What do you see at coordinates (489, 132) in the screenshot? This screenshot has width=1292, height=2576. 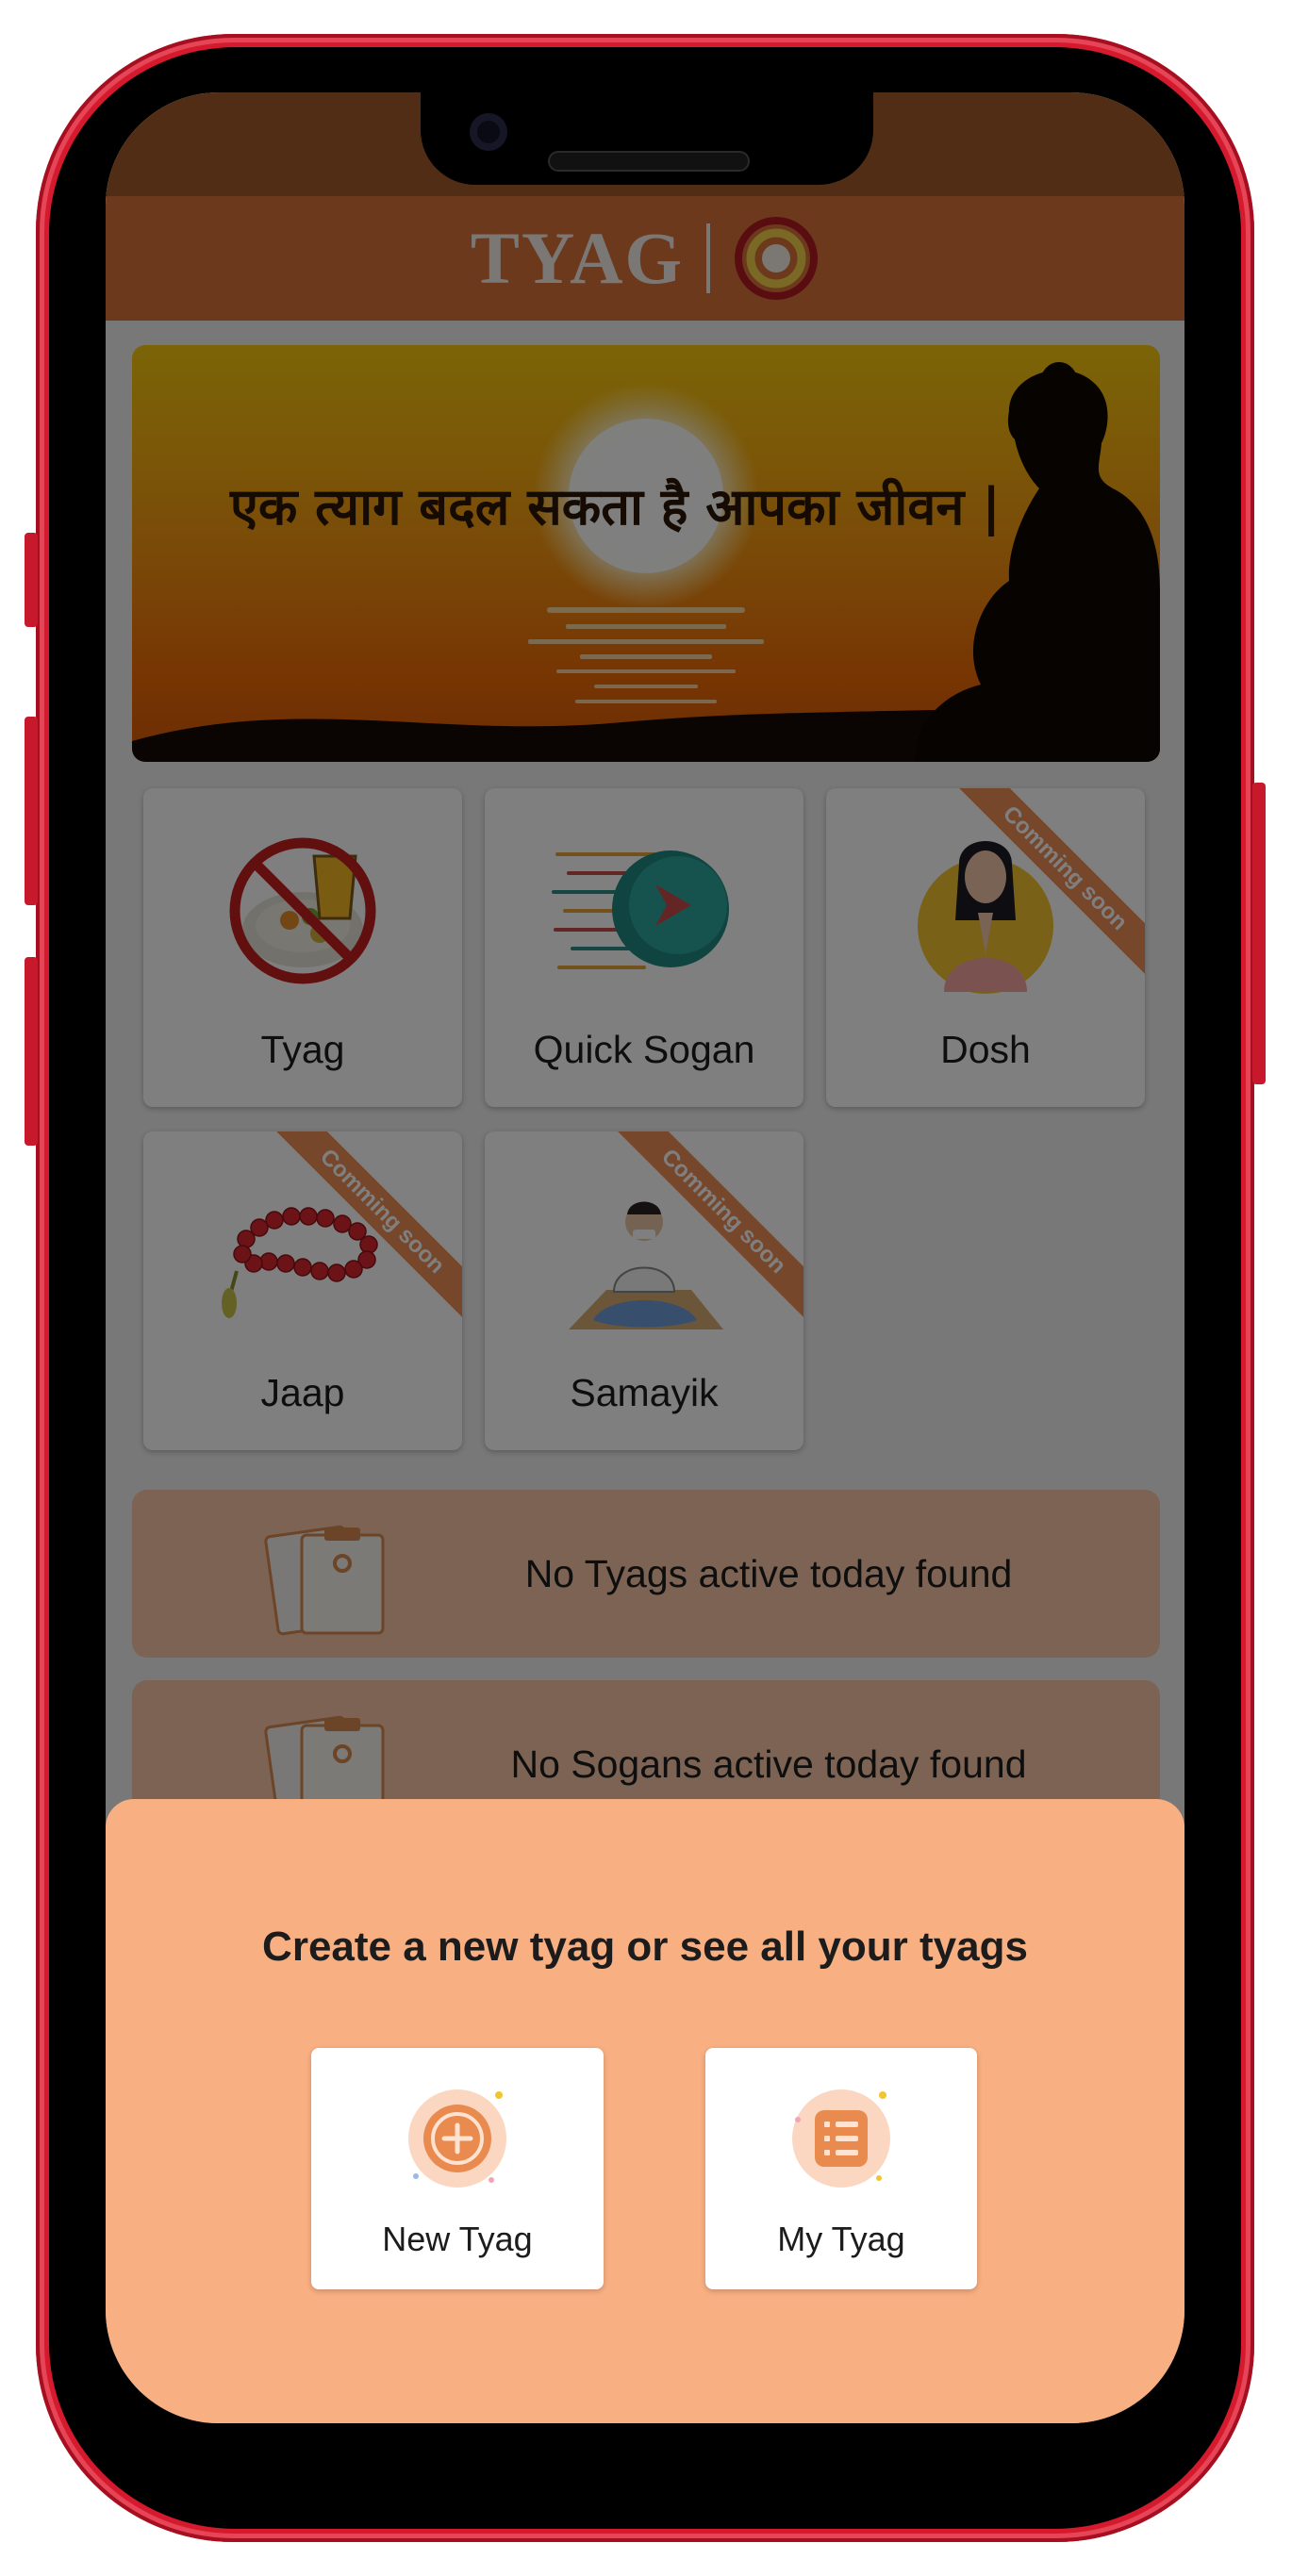 I see `front-camera` at bounding box center [489, 132].